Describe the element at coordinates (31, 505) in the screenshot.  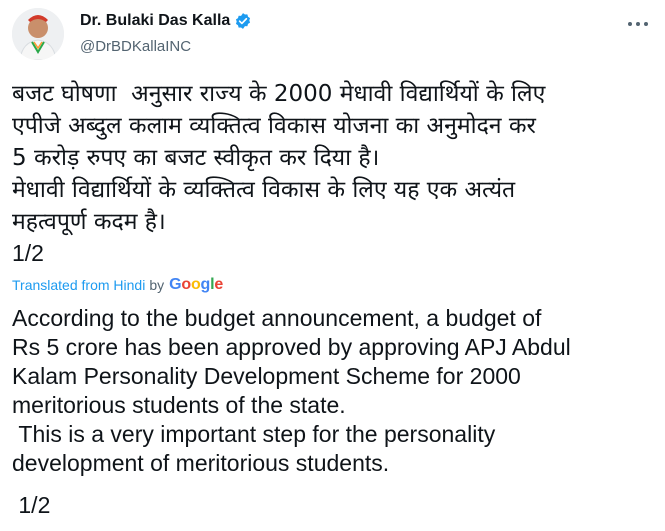
I see `thread-counter-english: 1/2` at that location.